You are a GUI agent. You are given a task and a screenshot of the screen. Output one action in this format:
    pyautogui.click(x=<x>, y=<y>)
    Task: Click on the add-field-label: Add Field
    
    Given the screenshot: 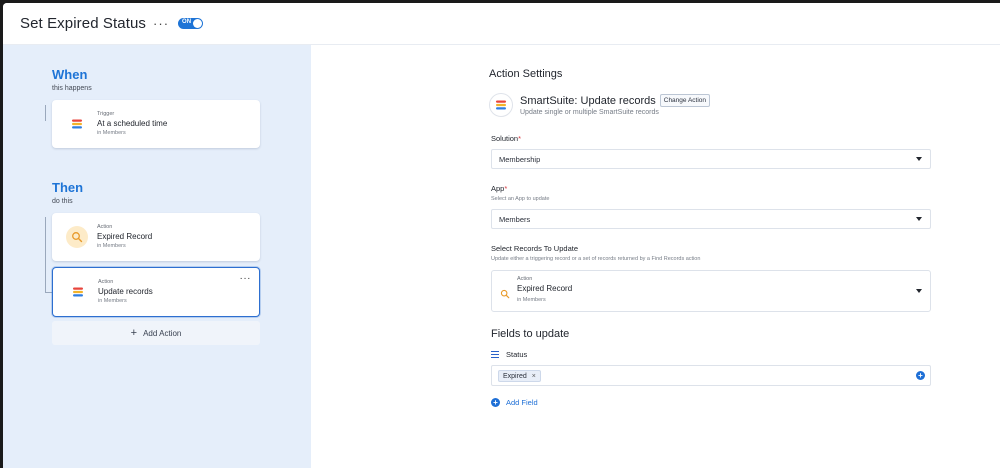 What is the action you would take?
    pyautogui.click(x=522, y=402)
    